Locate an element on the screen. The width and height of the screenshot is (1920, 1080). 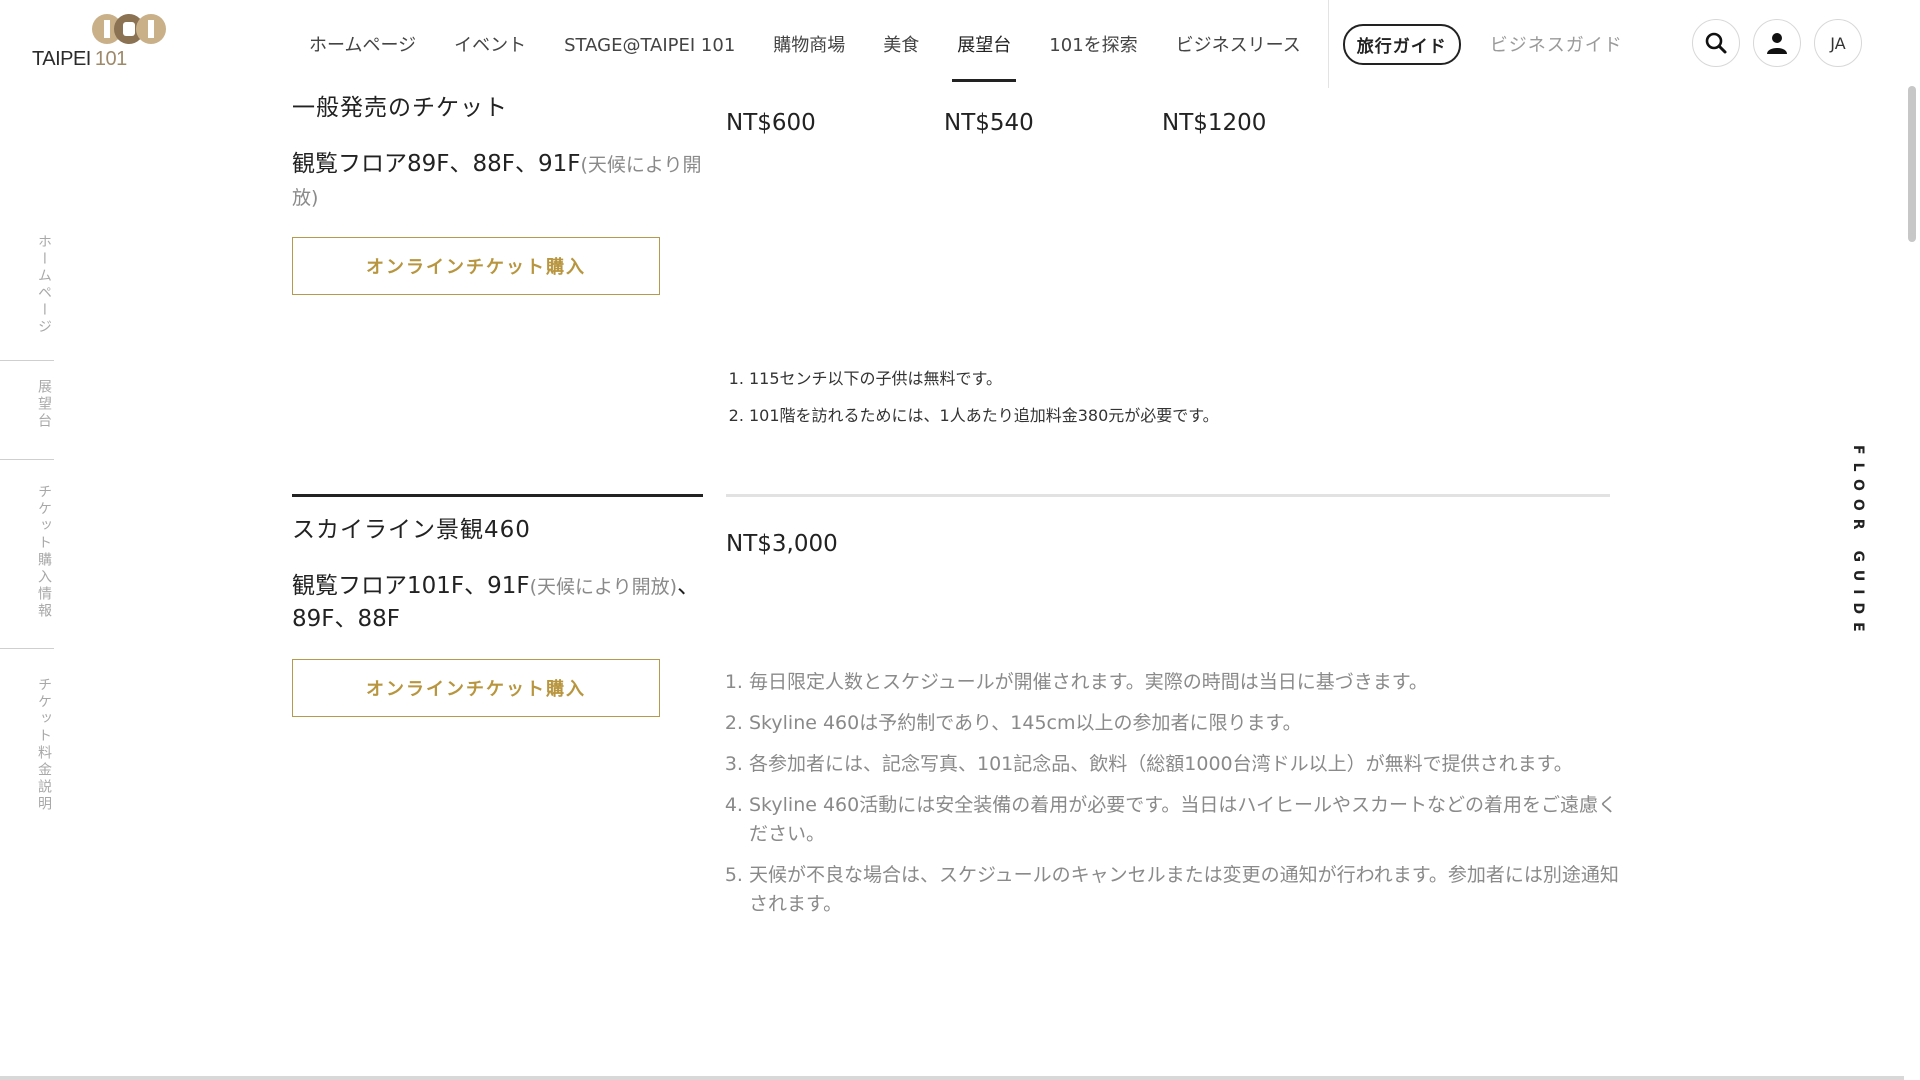
page-bottom-border is located at coordinates (952, 1078).